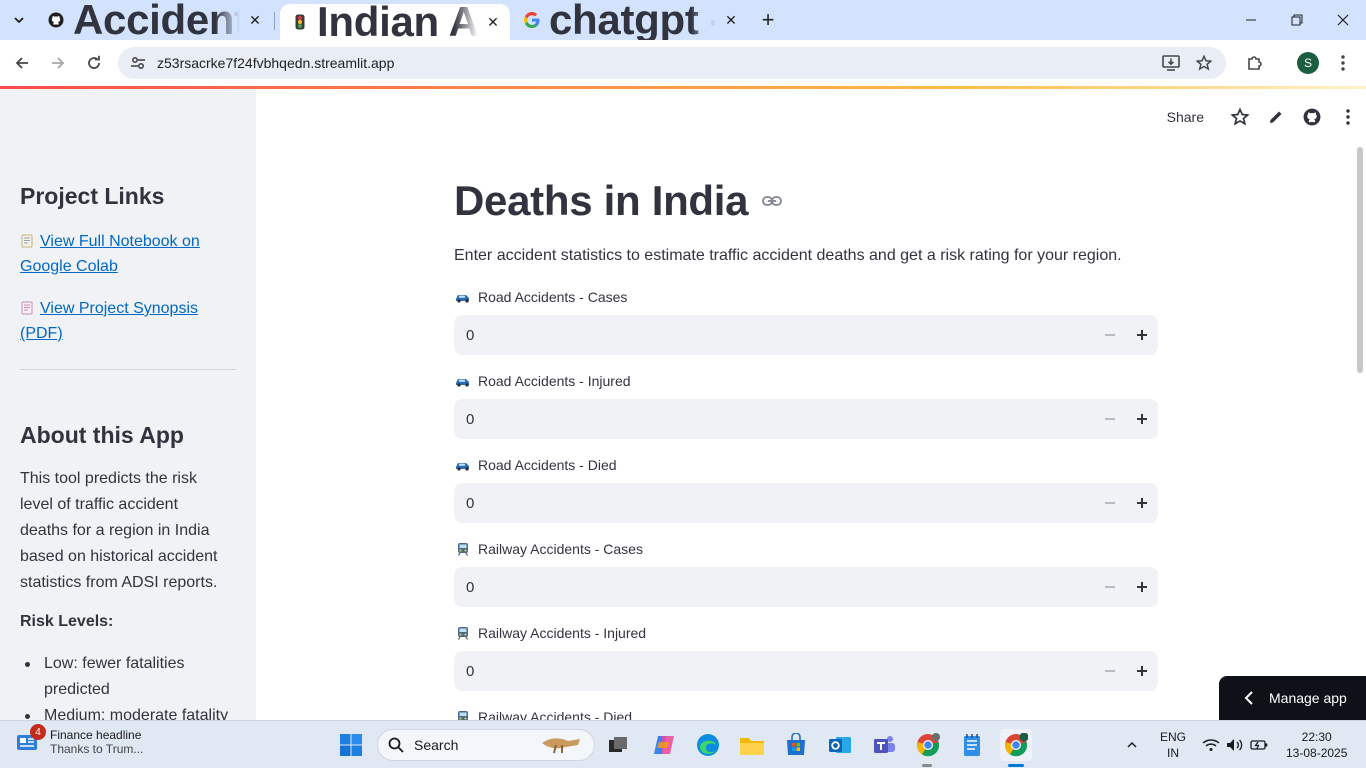  What do you see at coordinates (110, 254) in the screenshot?
I see `colab-link-label: View Full Notebook on Google Colab` at bounding box center [110, 254].